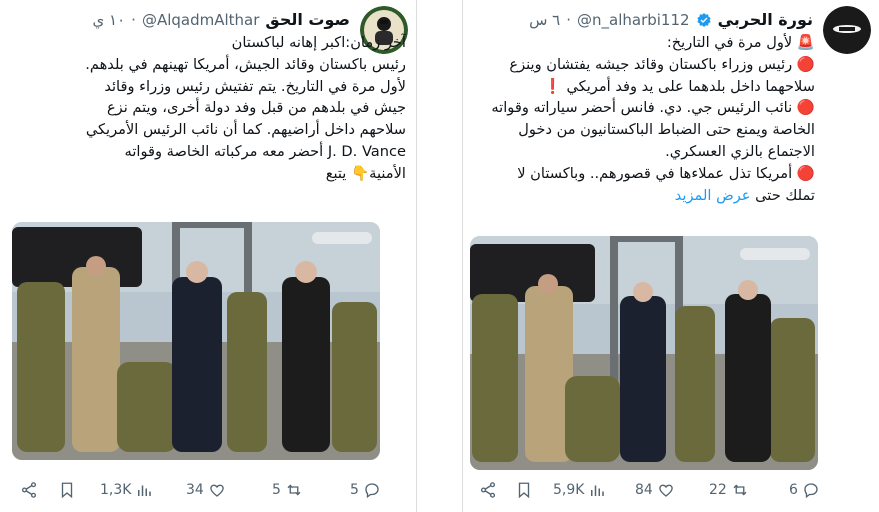 Image resolution: width=879 pixels, height=512 pixels. I want to click on show-more-link: عرض المزيد, so click(713, 195).